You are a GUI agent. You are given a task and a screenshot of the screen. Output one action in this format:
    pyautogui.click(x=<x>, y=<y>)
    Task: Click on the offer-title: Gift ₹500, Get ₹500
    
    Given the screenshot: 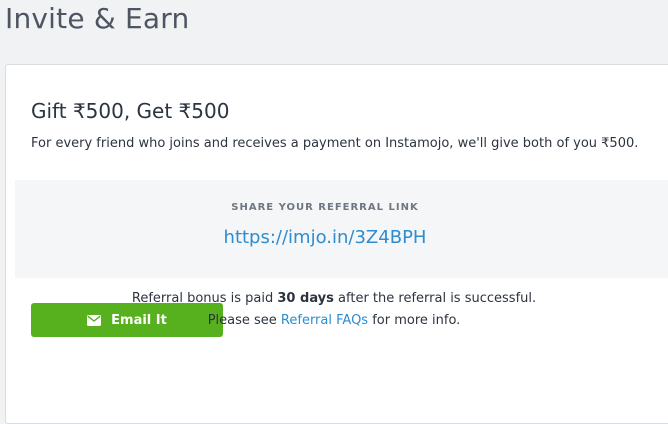 What is the action you would take?
    pyautogui.click(x=130, y=111)
    